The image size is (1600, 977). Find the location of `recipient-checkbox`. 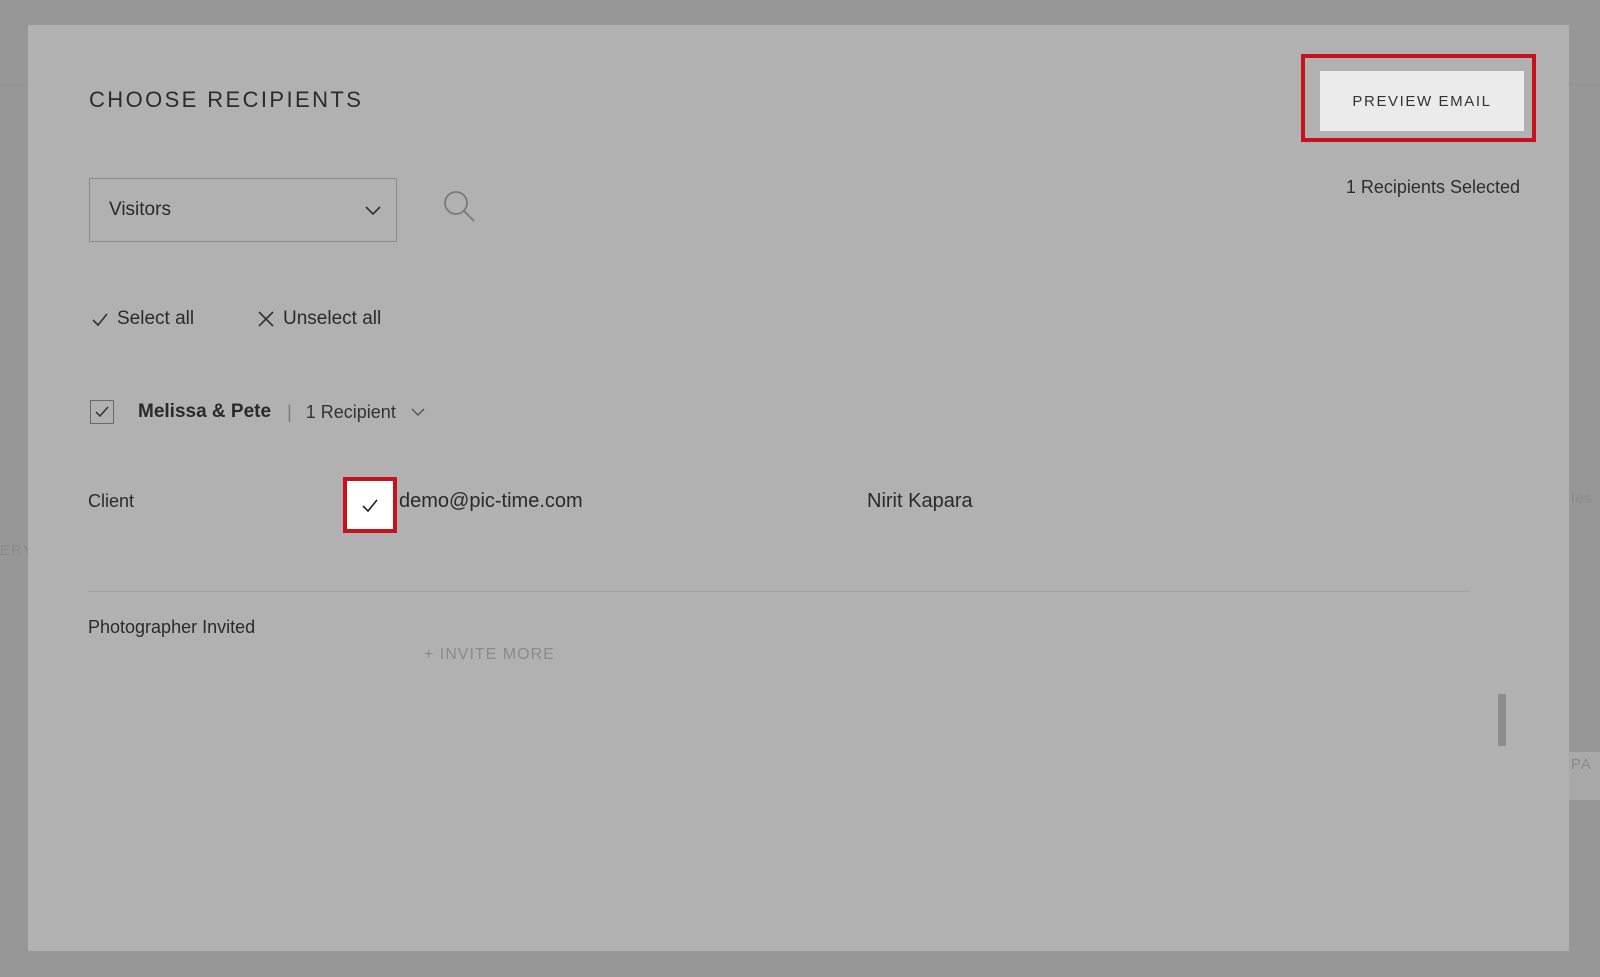

recipient-checkbox is located at coordinates (370, 505).